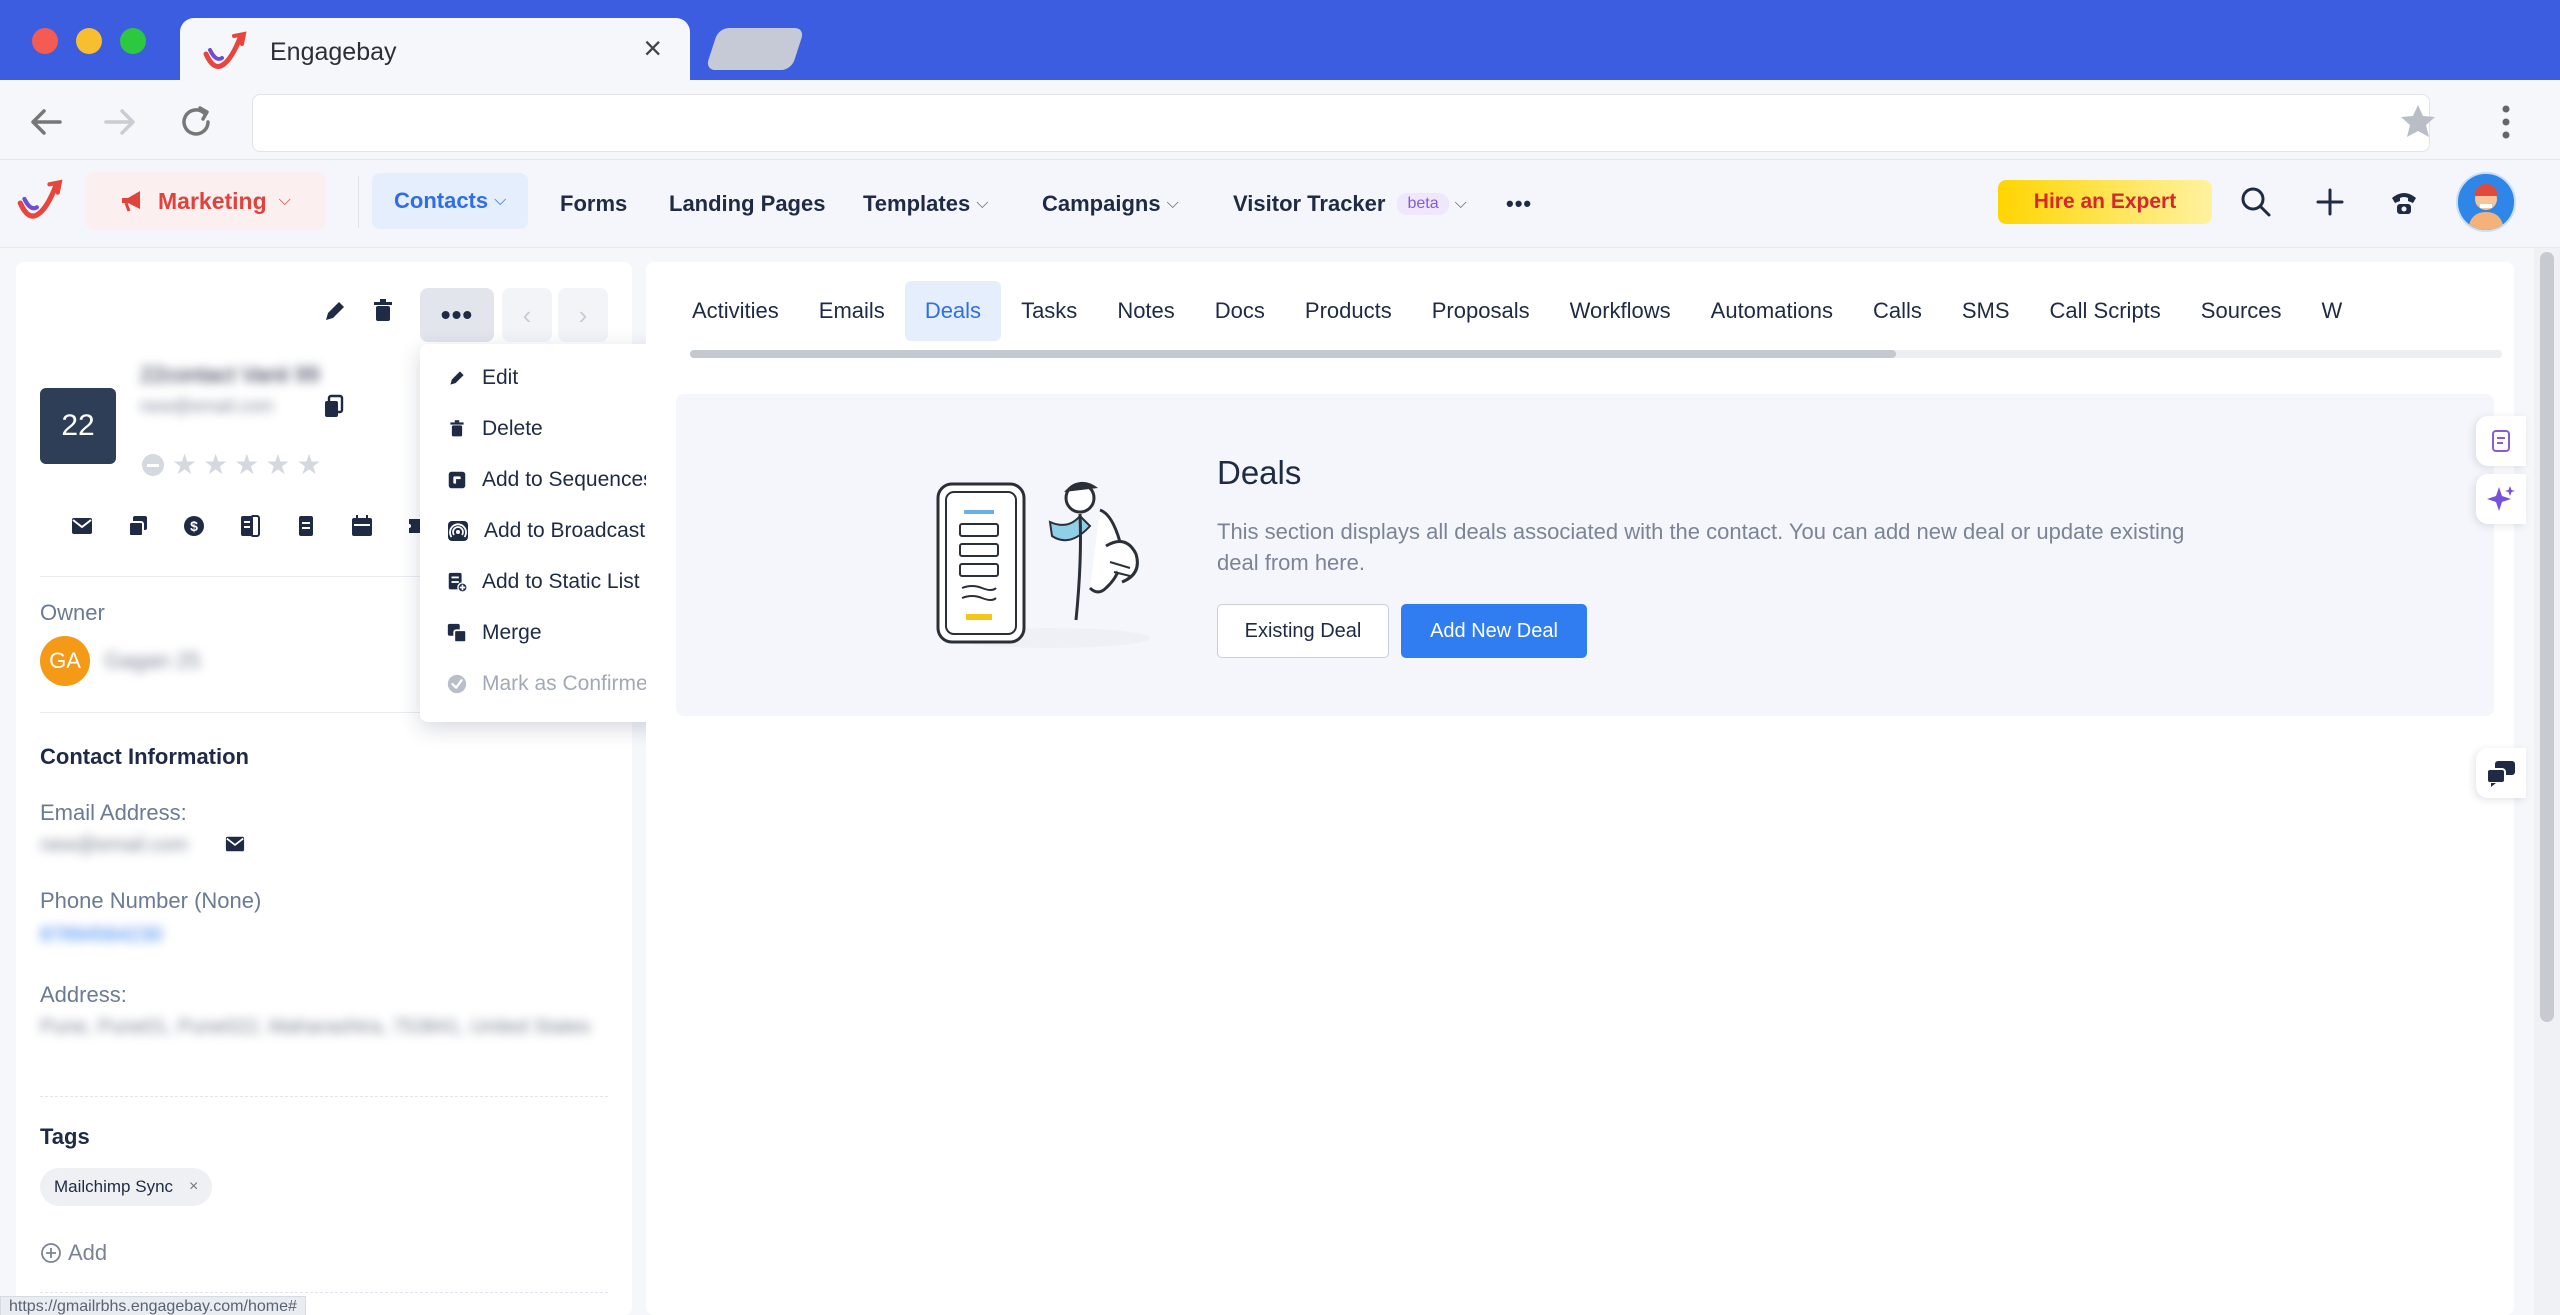  Describe the element at coordinates (1986, 311) in the screenshot. I see `tab-sms: SMS` at that location.